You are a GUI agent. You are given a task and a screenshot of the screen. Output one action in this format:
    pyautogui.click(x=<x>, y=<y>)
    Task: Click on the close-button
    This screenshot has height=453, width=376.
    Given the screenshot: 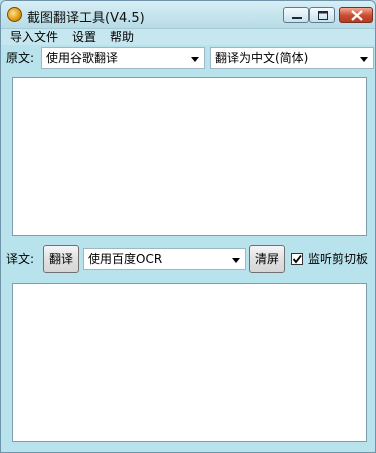 What is the action you would take?
    pyautogui.click(x=356, y=15)
    